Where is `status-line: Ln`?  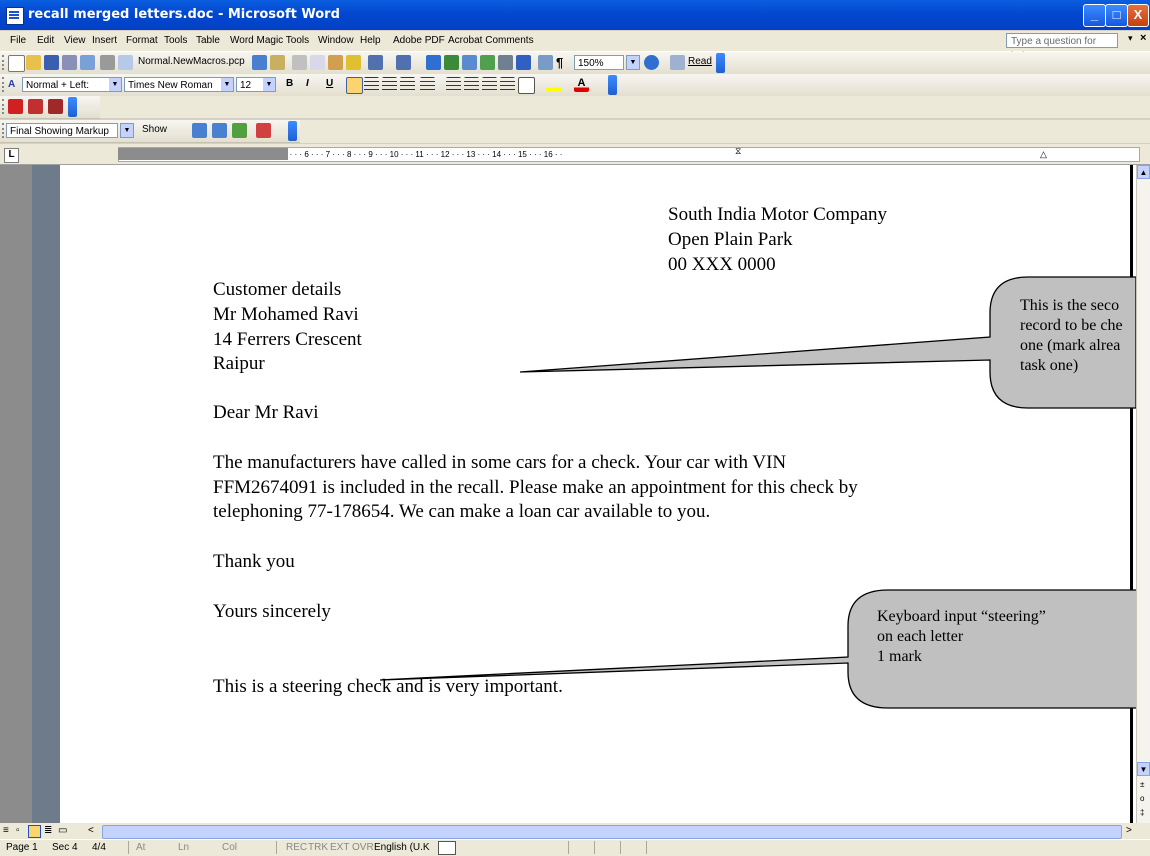 status-line: Ln is located at coordinates (184, 847).